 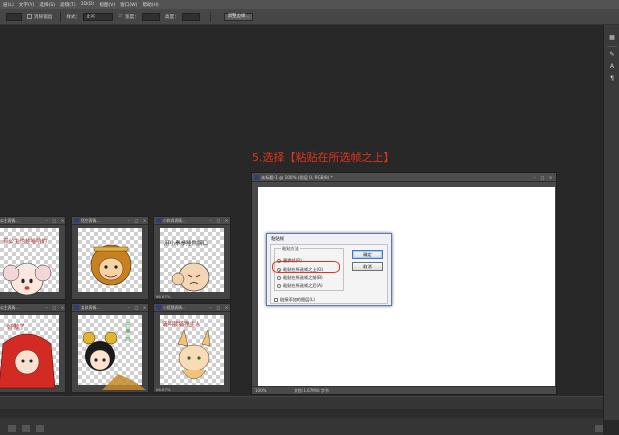 What do you see at coordinates (88, 4) in the screenshot?
I see `menu-3d: 3D(D)` at bounding box center [88, 4].